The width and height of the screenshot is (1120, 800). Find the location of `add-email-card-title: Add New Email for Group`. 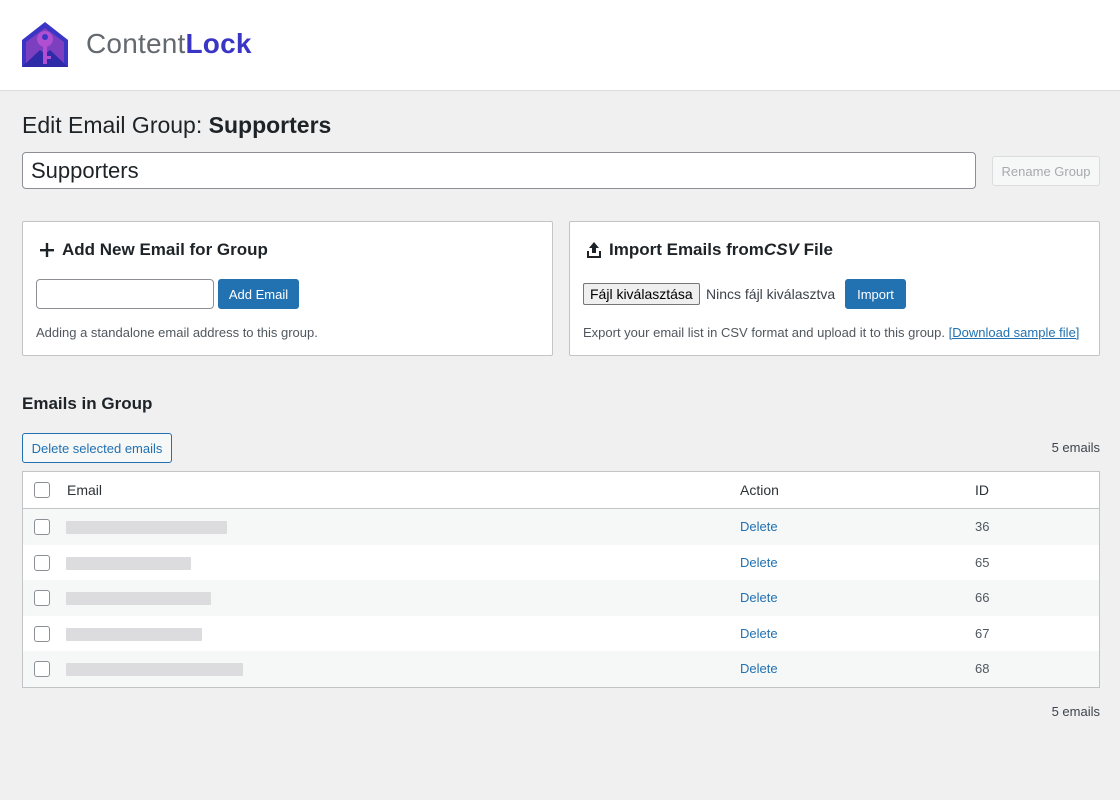

add-email-card-title: Add New Email for Group is located at coordinates (153, 250).